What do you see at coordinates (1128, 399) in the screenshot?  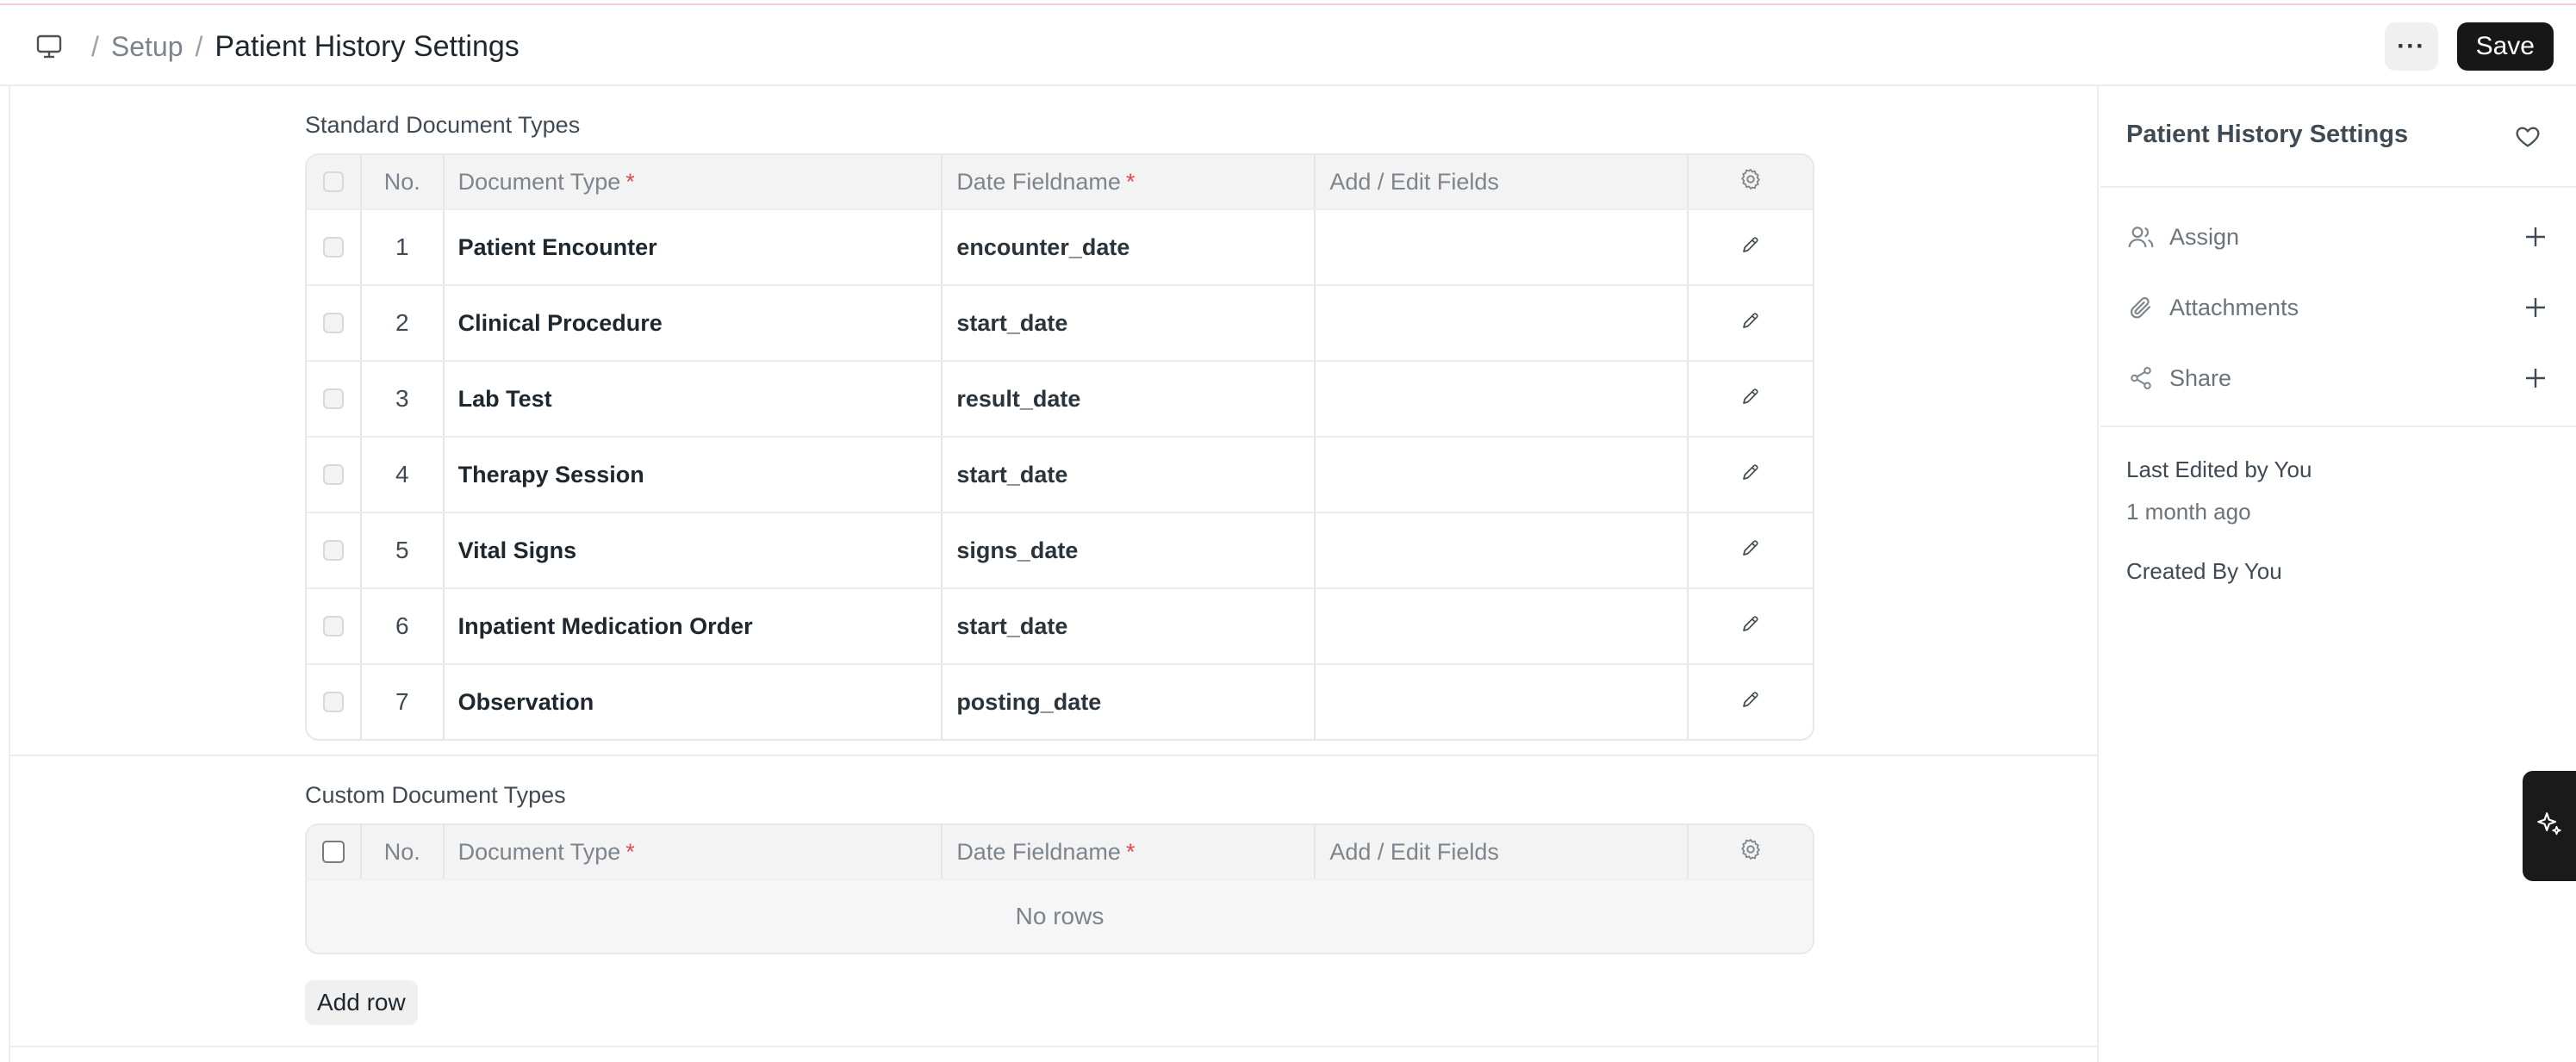 I see `date-fieldname-cell: result_date` at bounding box center [1128, 399].